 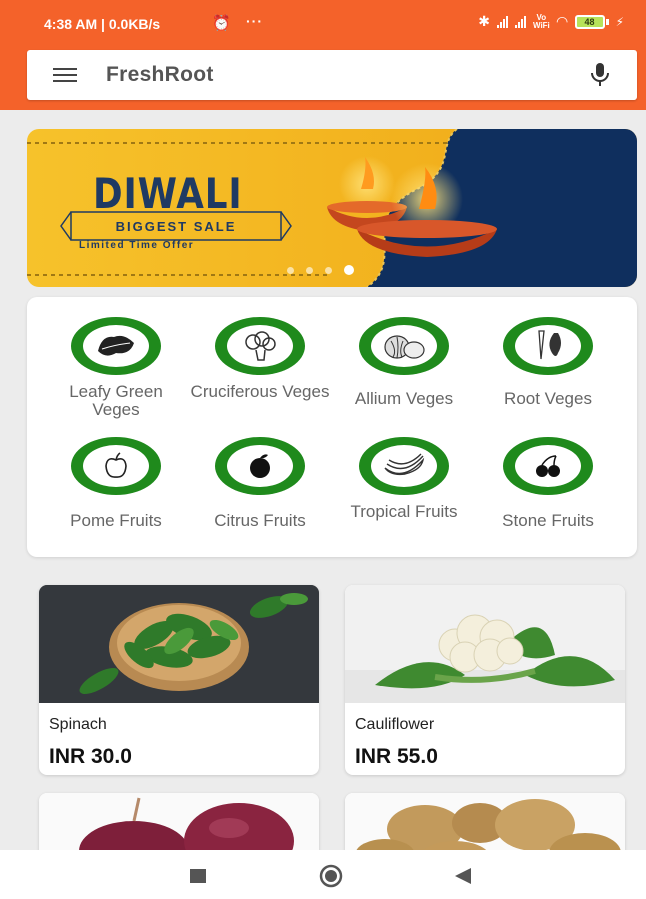 I want to click on category-tropical: Tropical Fruits, so click(x=404, y=479).